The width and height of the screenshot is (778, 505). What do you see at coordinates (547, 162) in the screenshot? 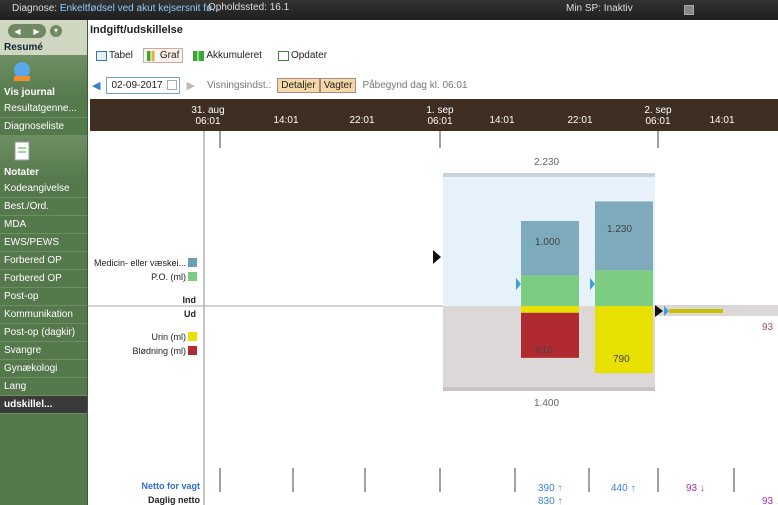
I see `day-total-intake-label: 2.230` at bounding box center [547, 162].